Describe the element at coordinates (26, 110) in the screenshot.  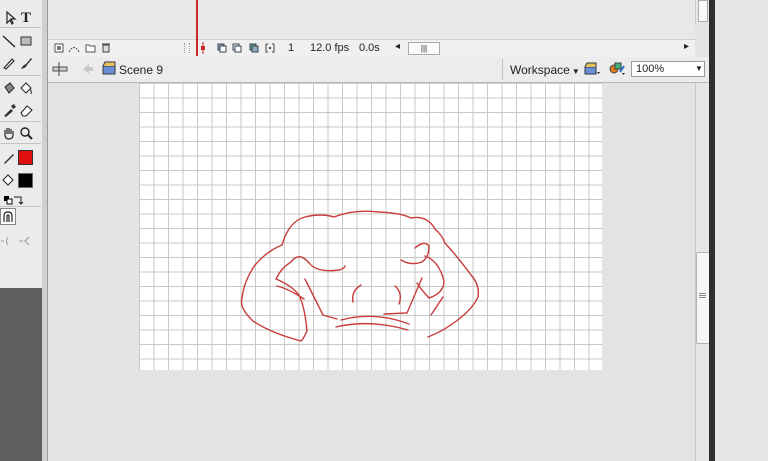
I see `eraser-icon` at that location.